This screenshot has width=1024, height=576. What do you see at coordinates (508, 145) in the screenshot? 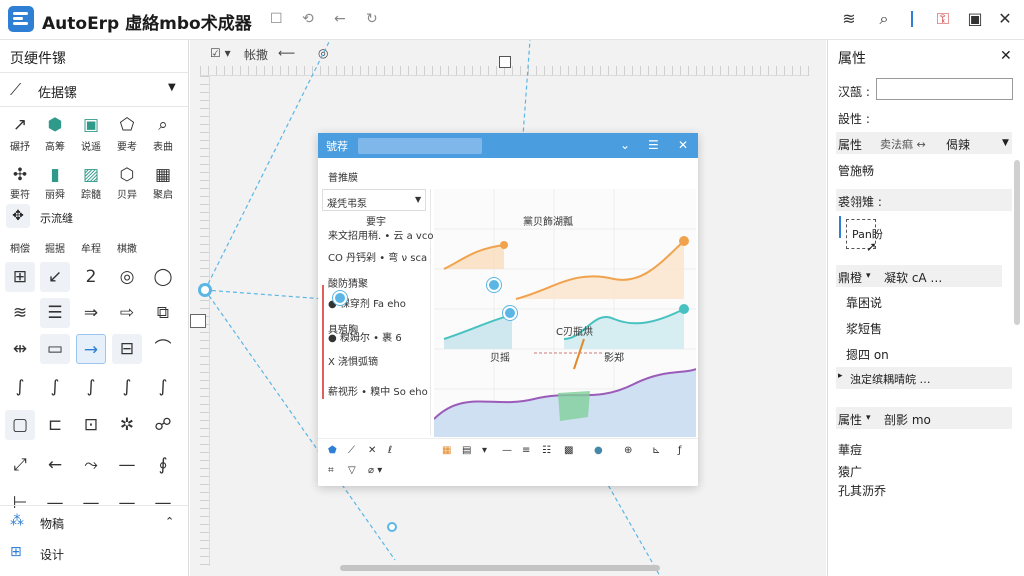
I see `dialog-titlebar: 號荐 ⌄ ☰ ✕` at bounding box center [508, 145].